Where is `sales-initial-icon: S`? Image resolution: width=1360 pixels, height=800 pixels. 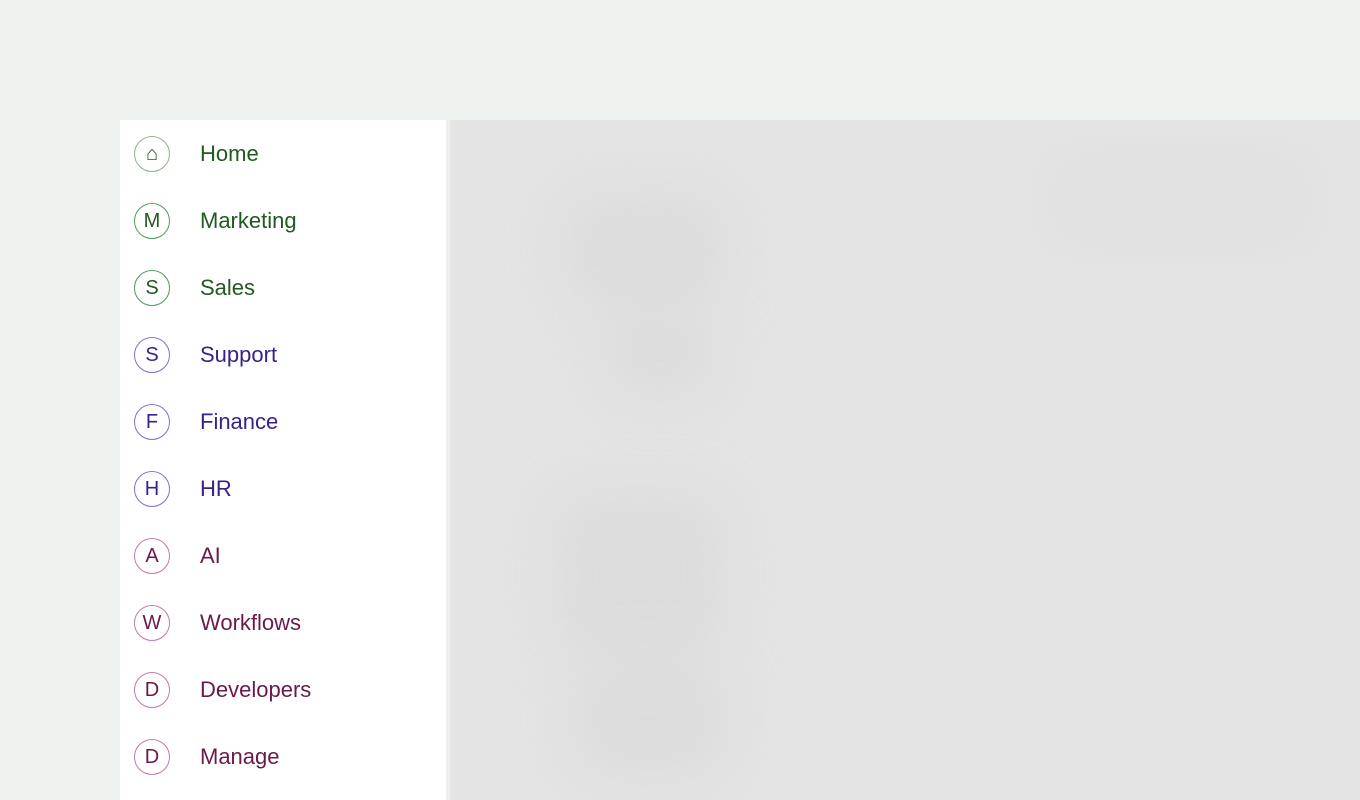
sales-initial-icon: S is located at coordinates (152, 287).